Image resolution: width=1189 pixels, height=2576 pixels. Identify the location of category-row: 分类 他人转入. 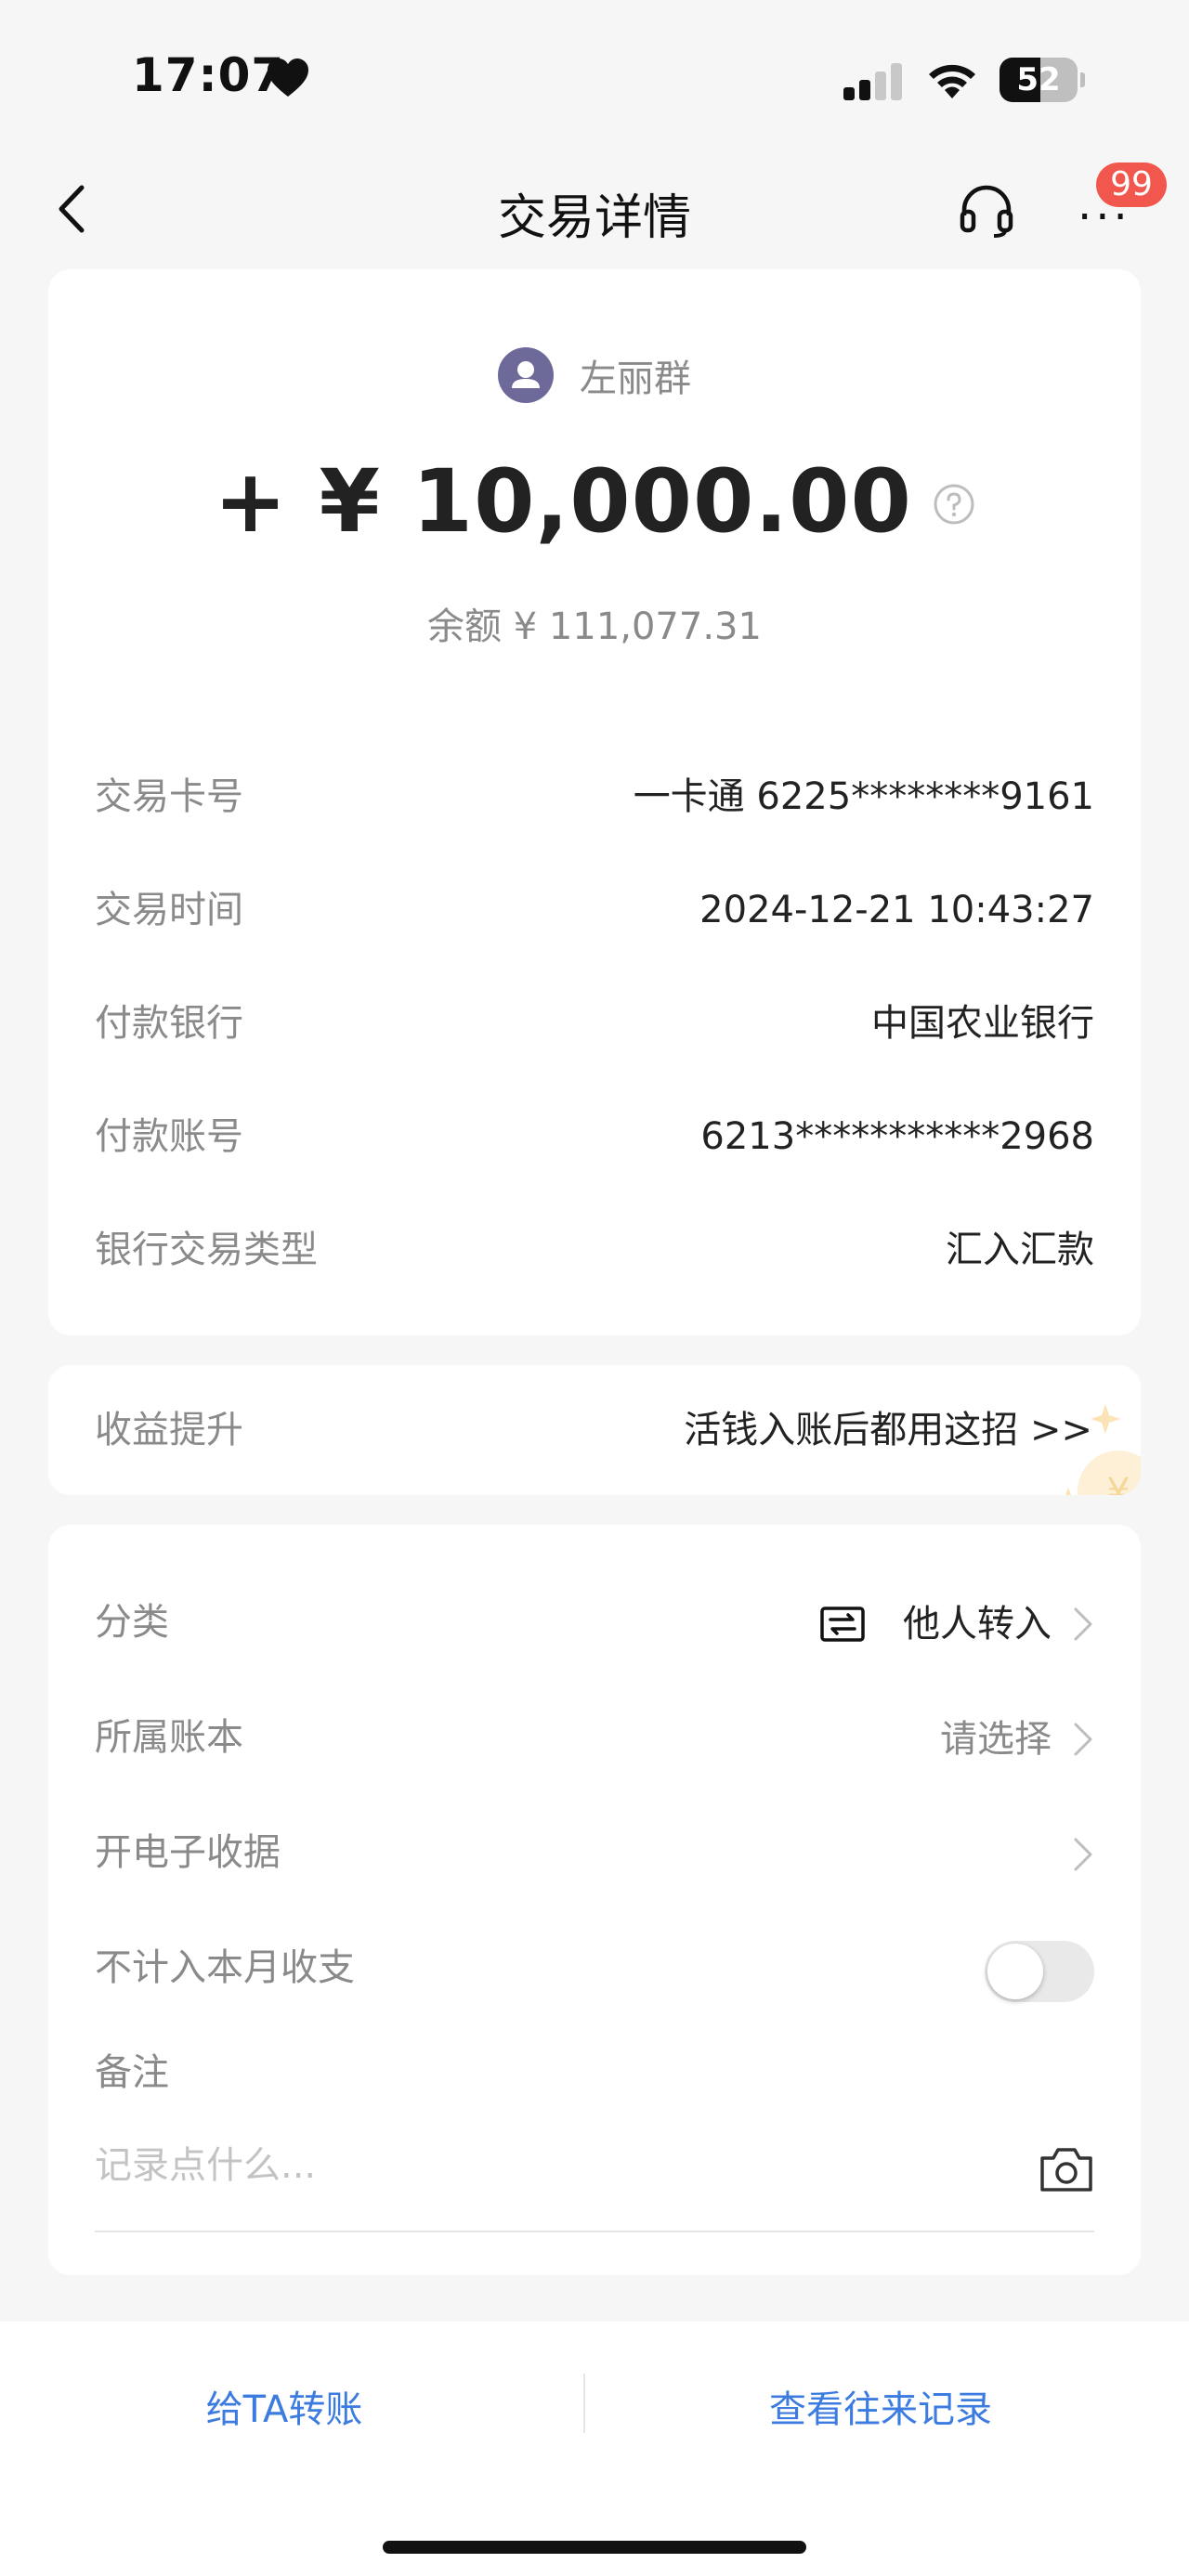
(594, 1623).